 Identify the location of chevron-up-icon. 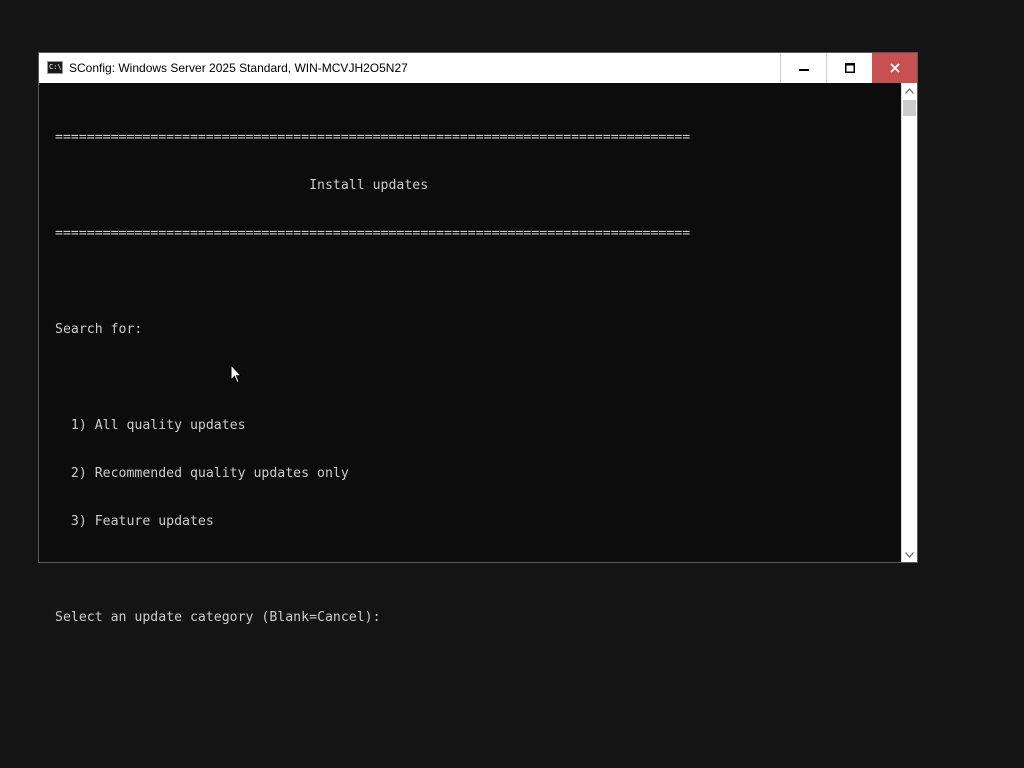
(909, 90).